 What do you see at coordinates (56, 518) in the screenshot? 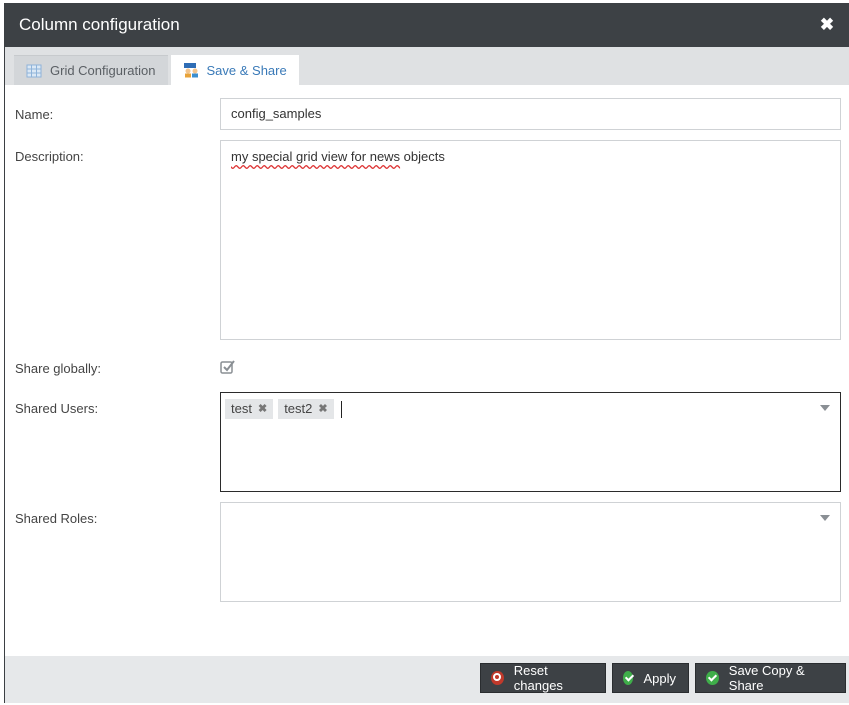
I see `shared-roles-label: Shared Roles:` at bounding box center [56, 518].